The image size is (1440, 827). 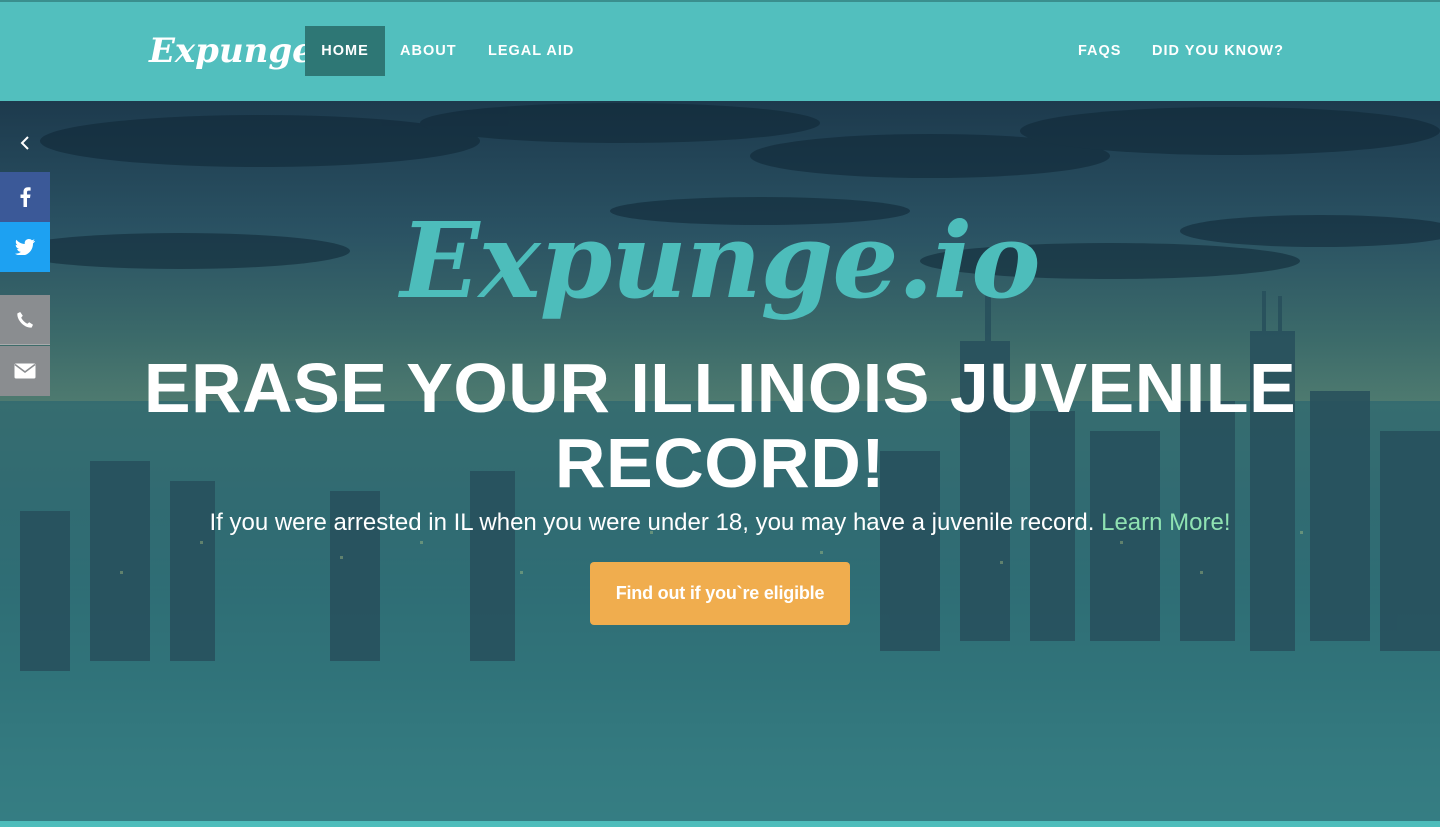 I want to click on twitter-icon, so click(x=25, y=247).